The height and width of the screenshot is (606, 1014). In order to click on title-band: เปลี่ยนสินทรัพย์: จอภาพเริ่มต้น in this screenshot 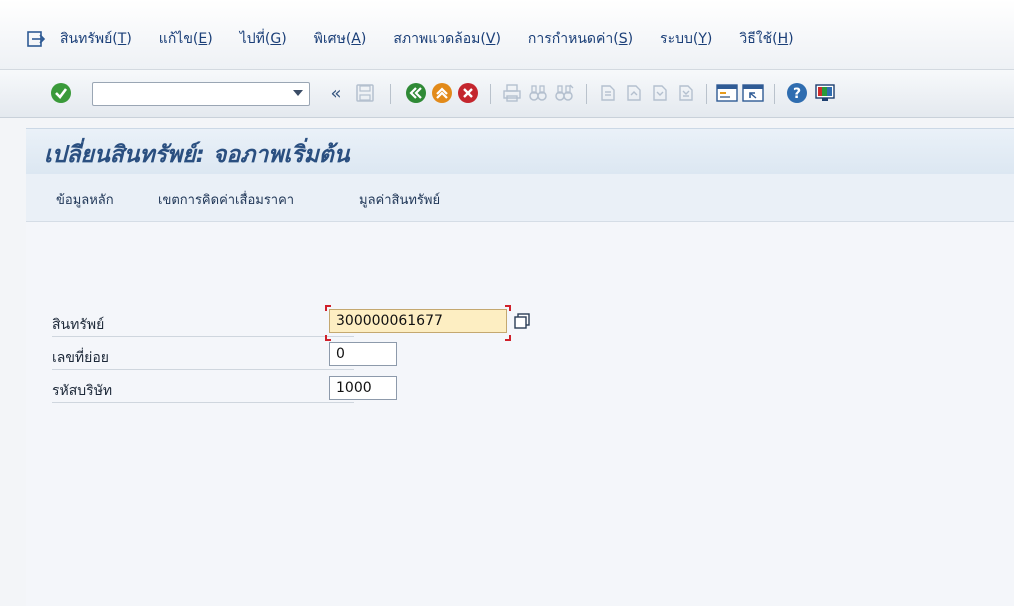, I will do `click(520, 151)`.